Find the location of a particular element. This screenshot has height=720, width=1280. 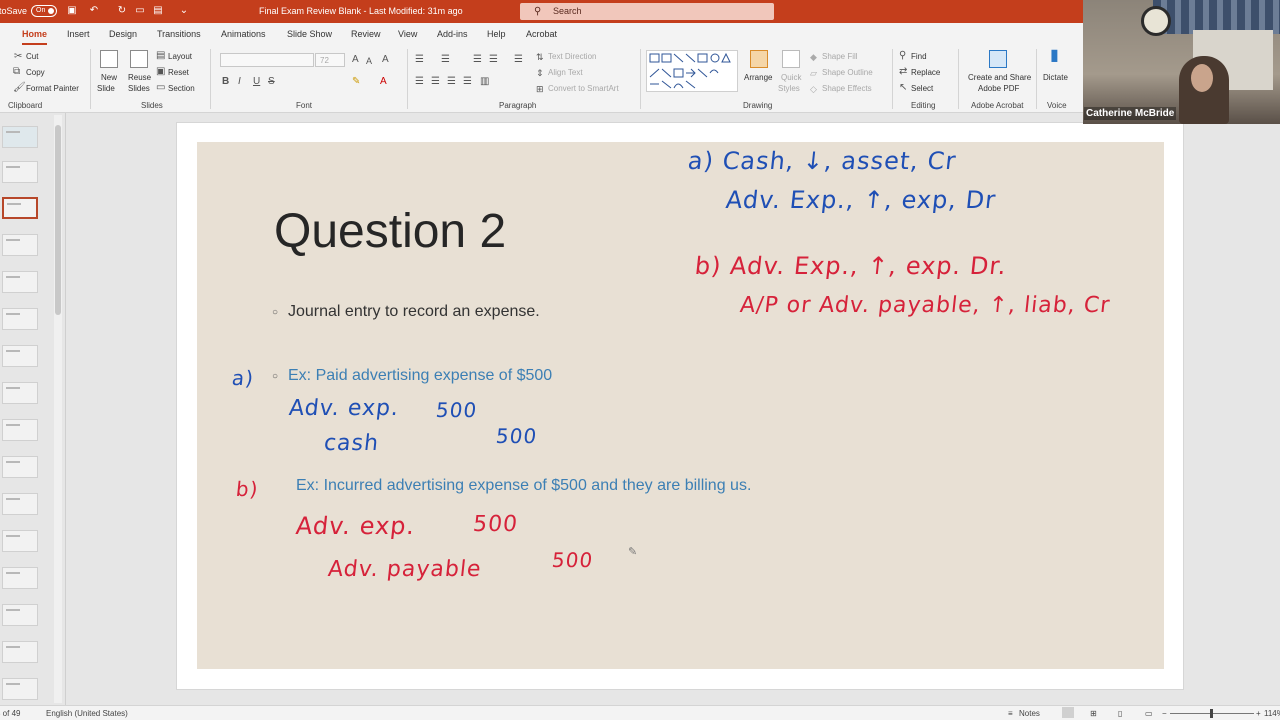

reading-view-icon: ▯ is located at coordinates (1120, 713).